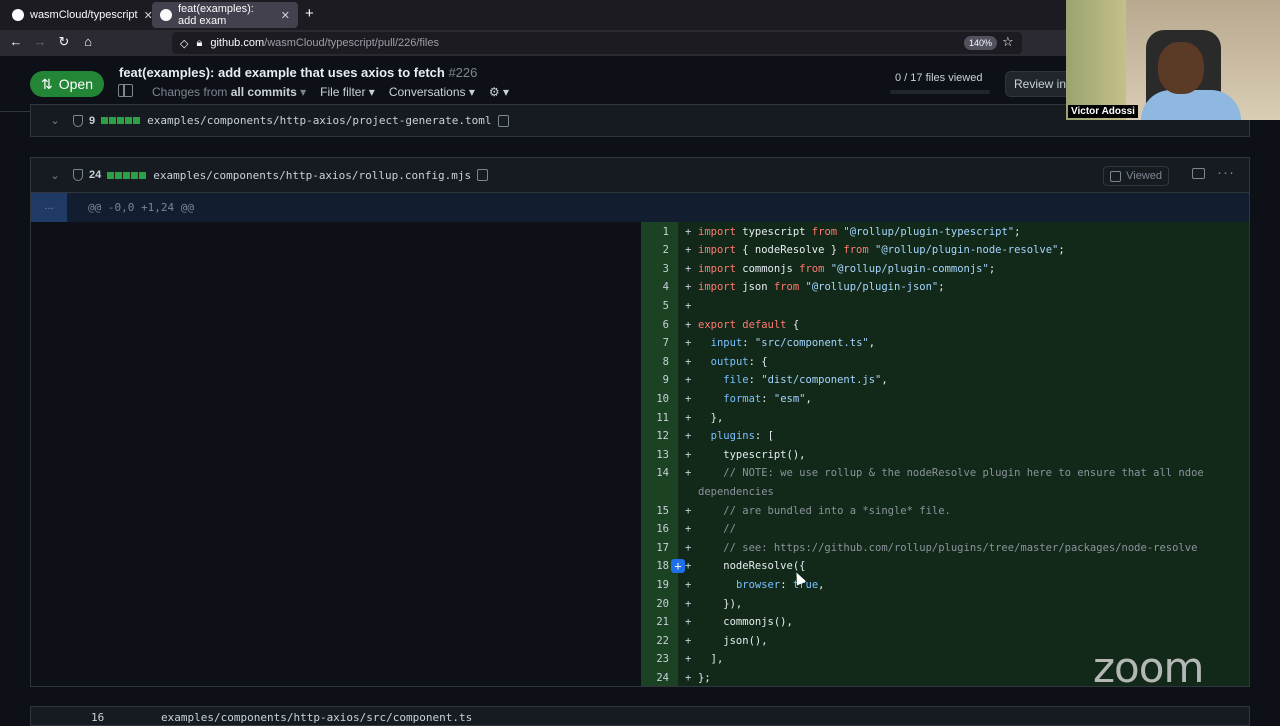 This screenshot has width=1280, height=726. I want to click on close-tab-icon: ✕, so click(285, 15).